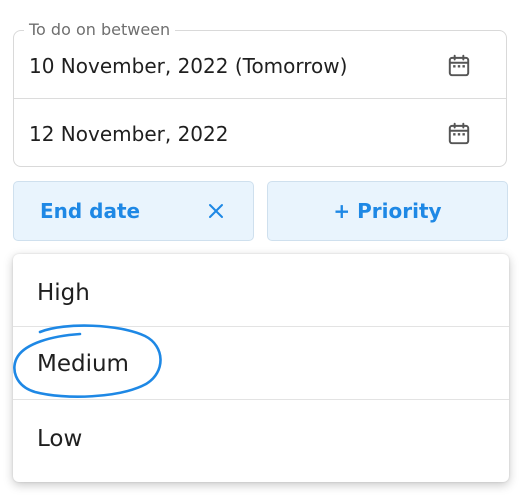 The height and width of the screenshot is (500, 522). I want to click on end-date-value: 12 November, 2022, so click(129, 134).